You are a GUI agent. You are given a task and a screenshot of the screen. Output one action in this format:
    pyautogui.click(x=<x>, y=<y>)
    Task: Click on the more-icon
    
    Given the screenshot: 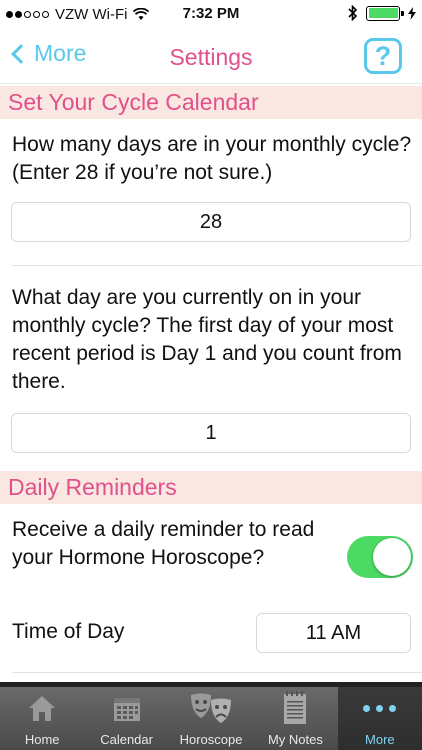 What is the action you would take?
    pyautogui.click(x=380, y=708)
    